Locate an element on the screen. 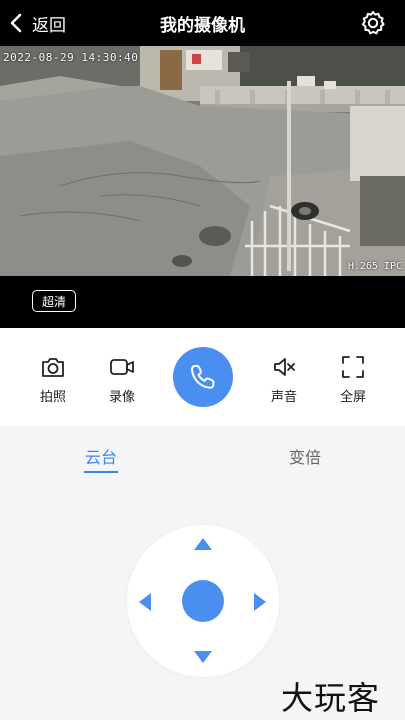 The width and height of the screenshot is (405, 720). triangle-right-icon is located at coordinates (260, 602).